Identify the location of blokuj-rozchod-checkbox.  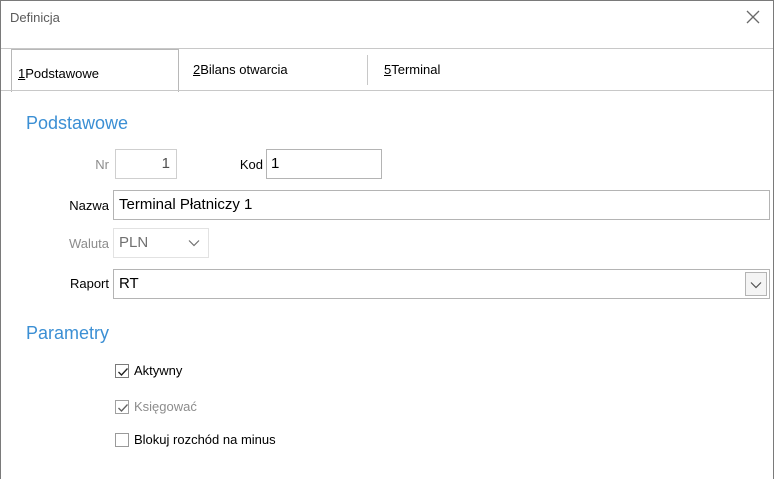
(122, 440).